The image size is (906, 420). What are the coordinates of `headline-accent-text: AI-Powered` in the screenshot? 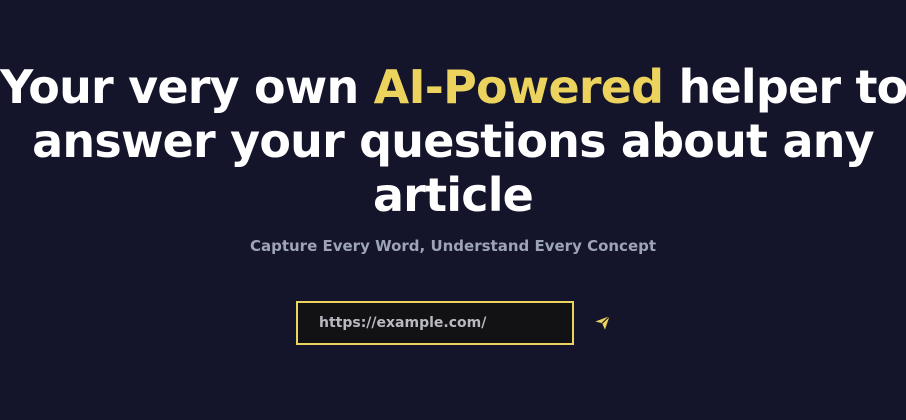 It's located at (518, 87).